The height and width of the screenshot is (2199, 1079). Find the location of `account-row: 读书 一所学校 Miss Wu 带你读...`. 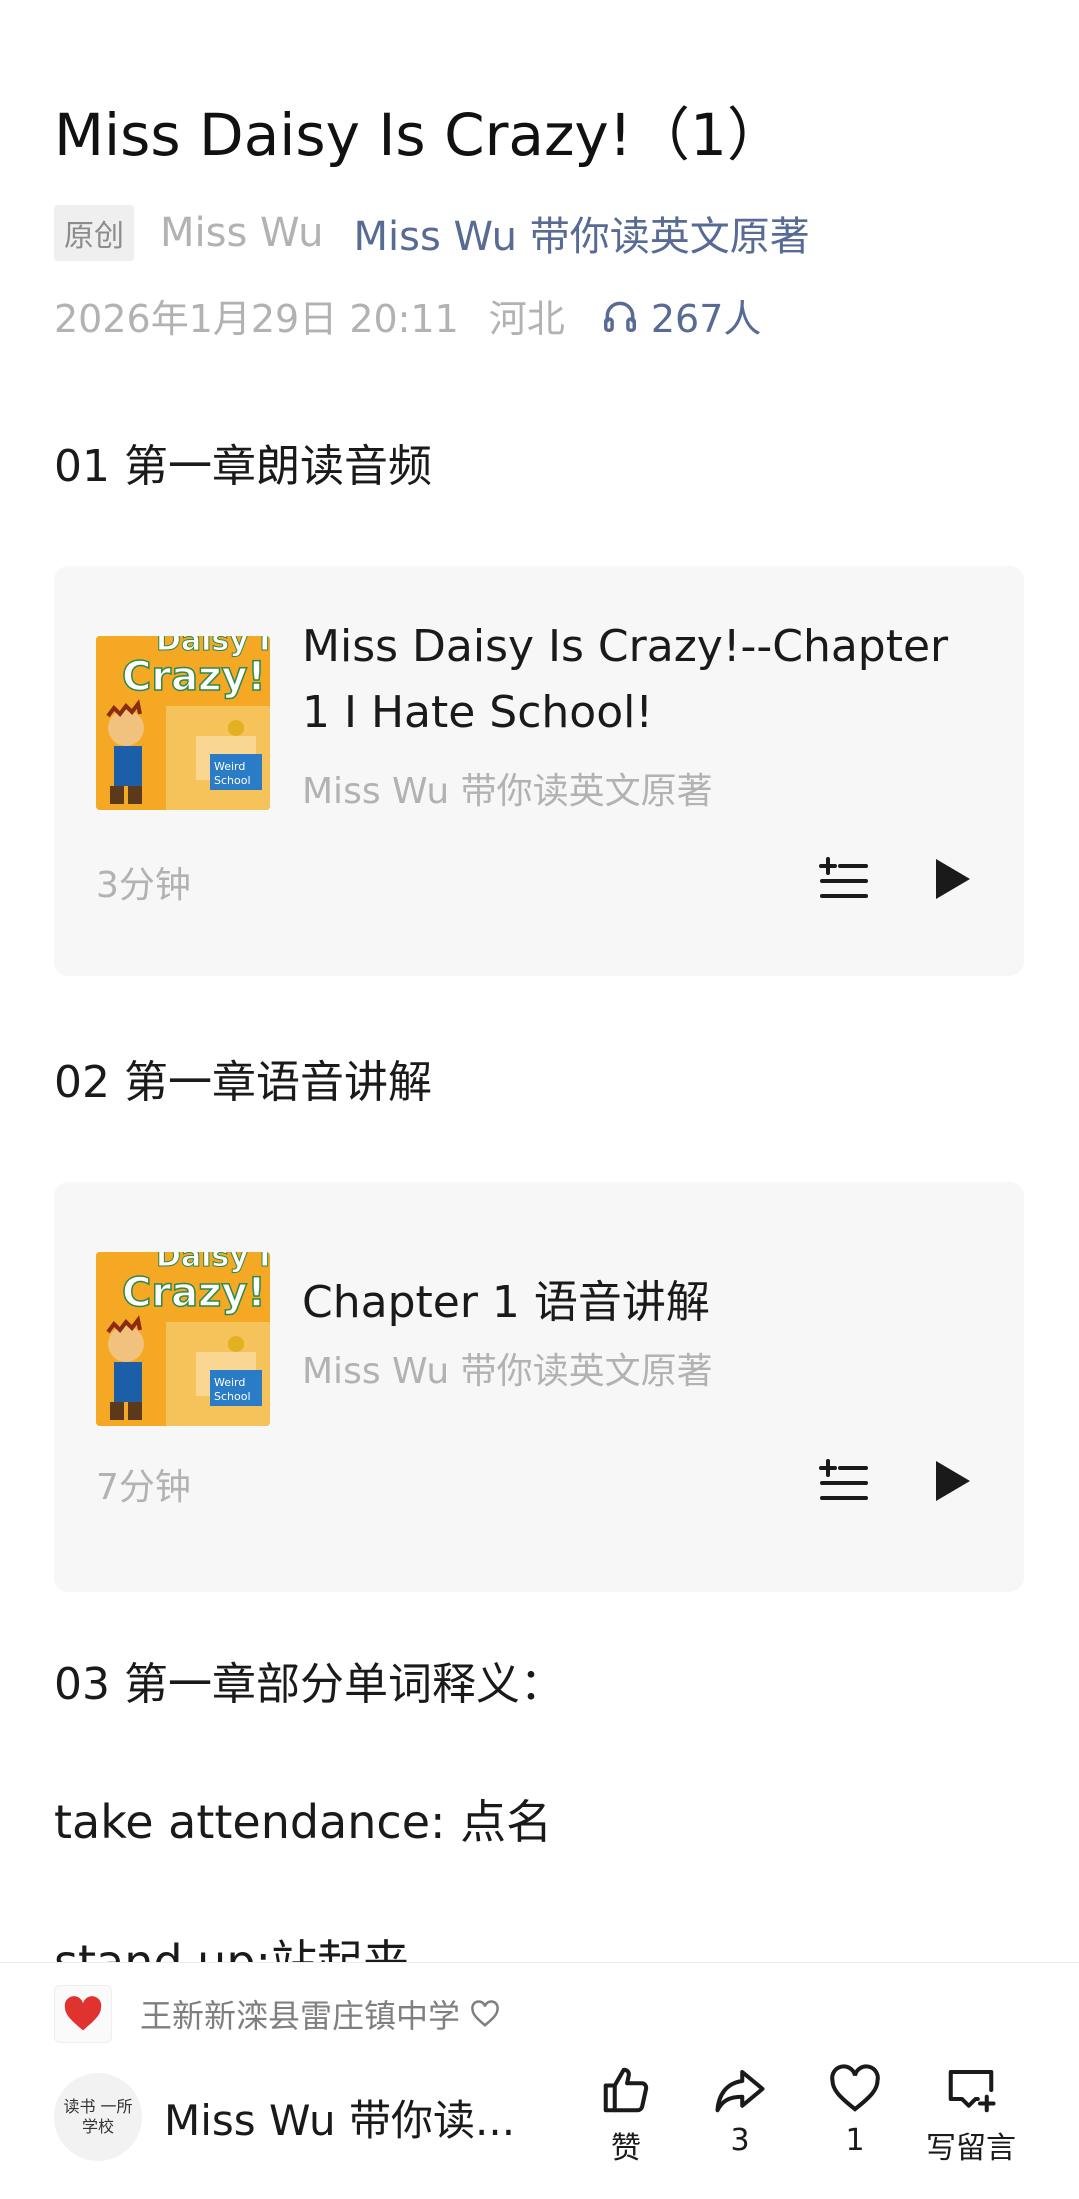

account-row: 读书 一所学校 Miss Wu 带你读... is located at coordinates (284, 2117).